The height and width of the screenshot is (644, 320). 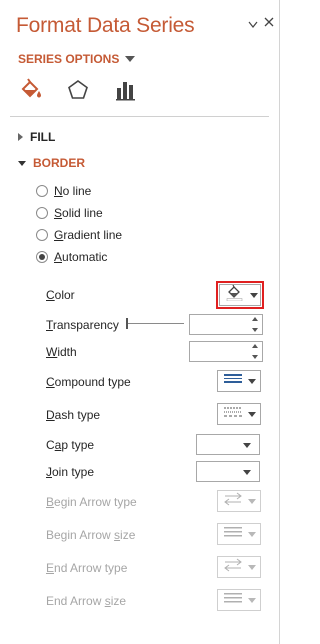 What do you see at coordinates (127, 323) in the screenshot?
I see `transparency-slider-thumb` at bounding box center [127, 323].